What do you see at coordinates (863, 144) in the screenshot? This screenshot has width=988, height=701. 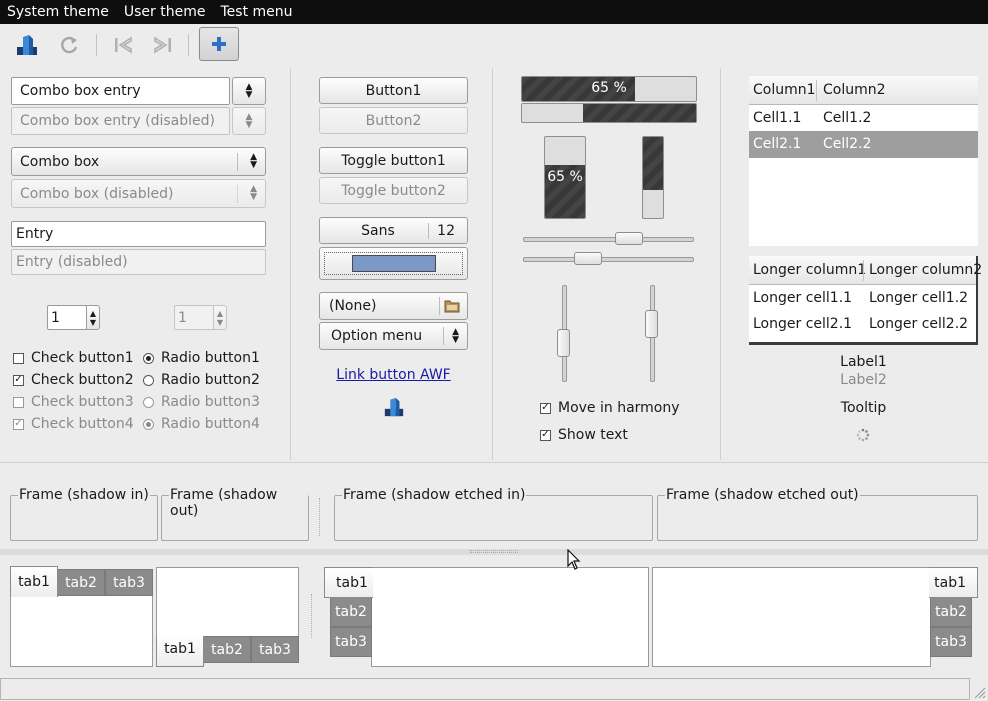 I see `table-row-selected: Cell2.1 Cell2.2` at bounding box center [863, 144].